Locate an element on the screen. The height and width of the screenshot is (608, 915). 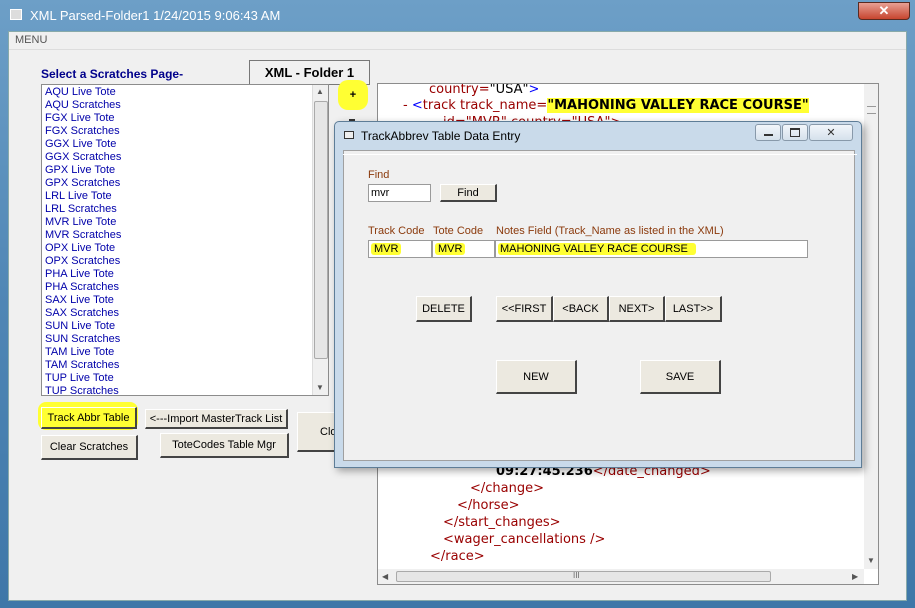
hscroll-grip: III is located at coordinates (576, 575).